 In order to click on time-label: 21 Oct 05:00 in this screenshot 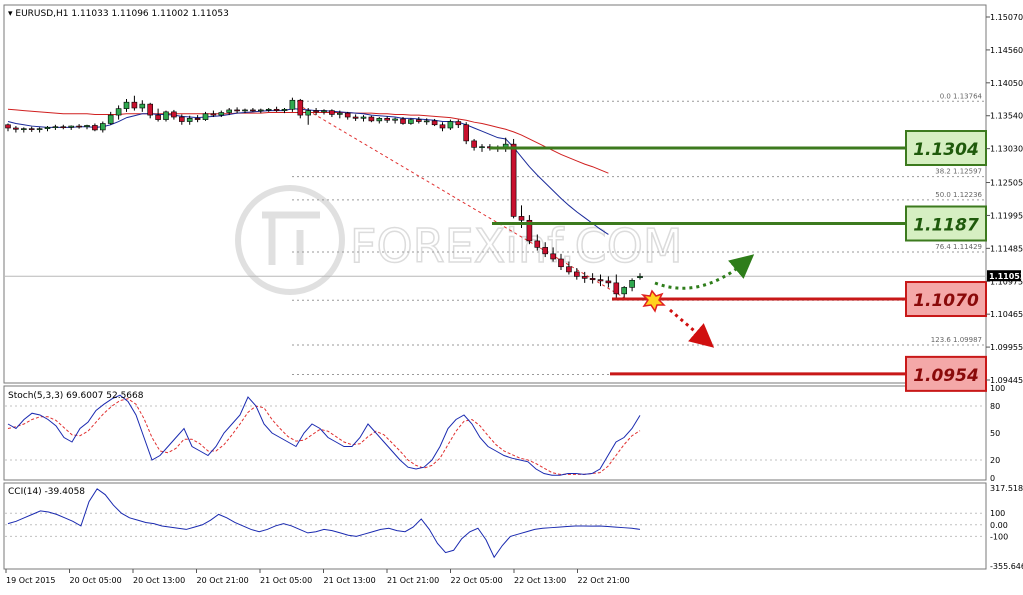, I will do `click(286, 580)`.